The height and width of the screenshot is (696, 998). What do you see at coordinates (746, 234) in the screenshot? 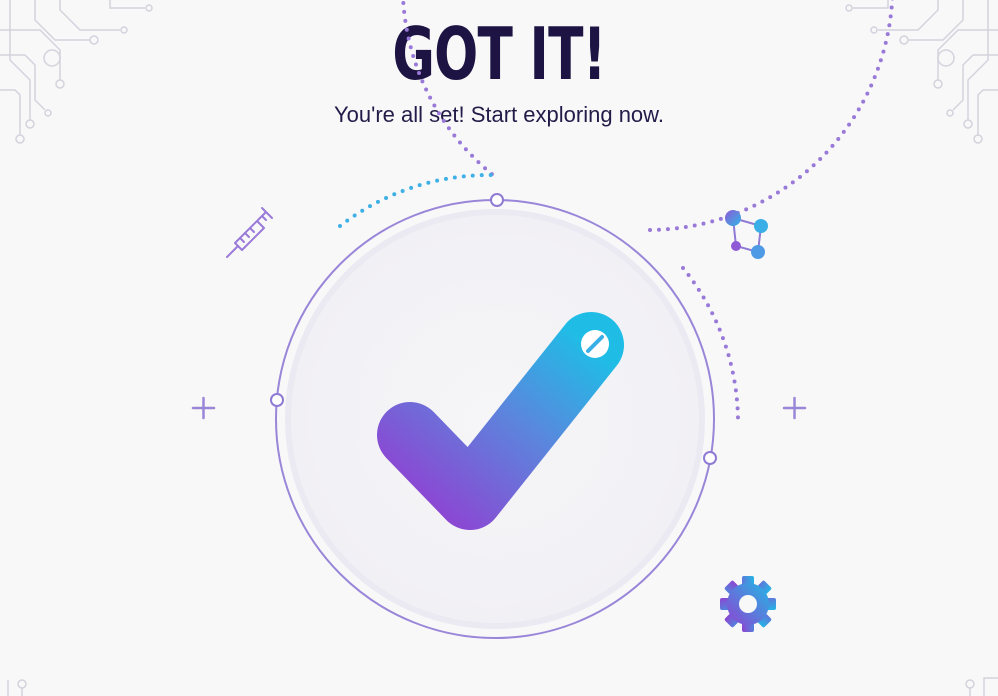
I see `molecule-icon` at bounding box center [746, 234].